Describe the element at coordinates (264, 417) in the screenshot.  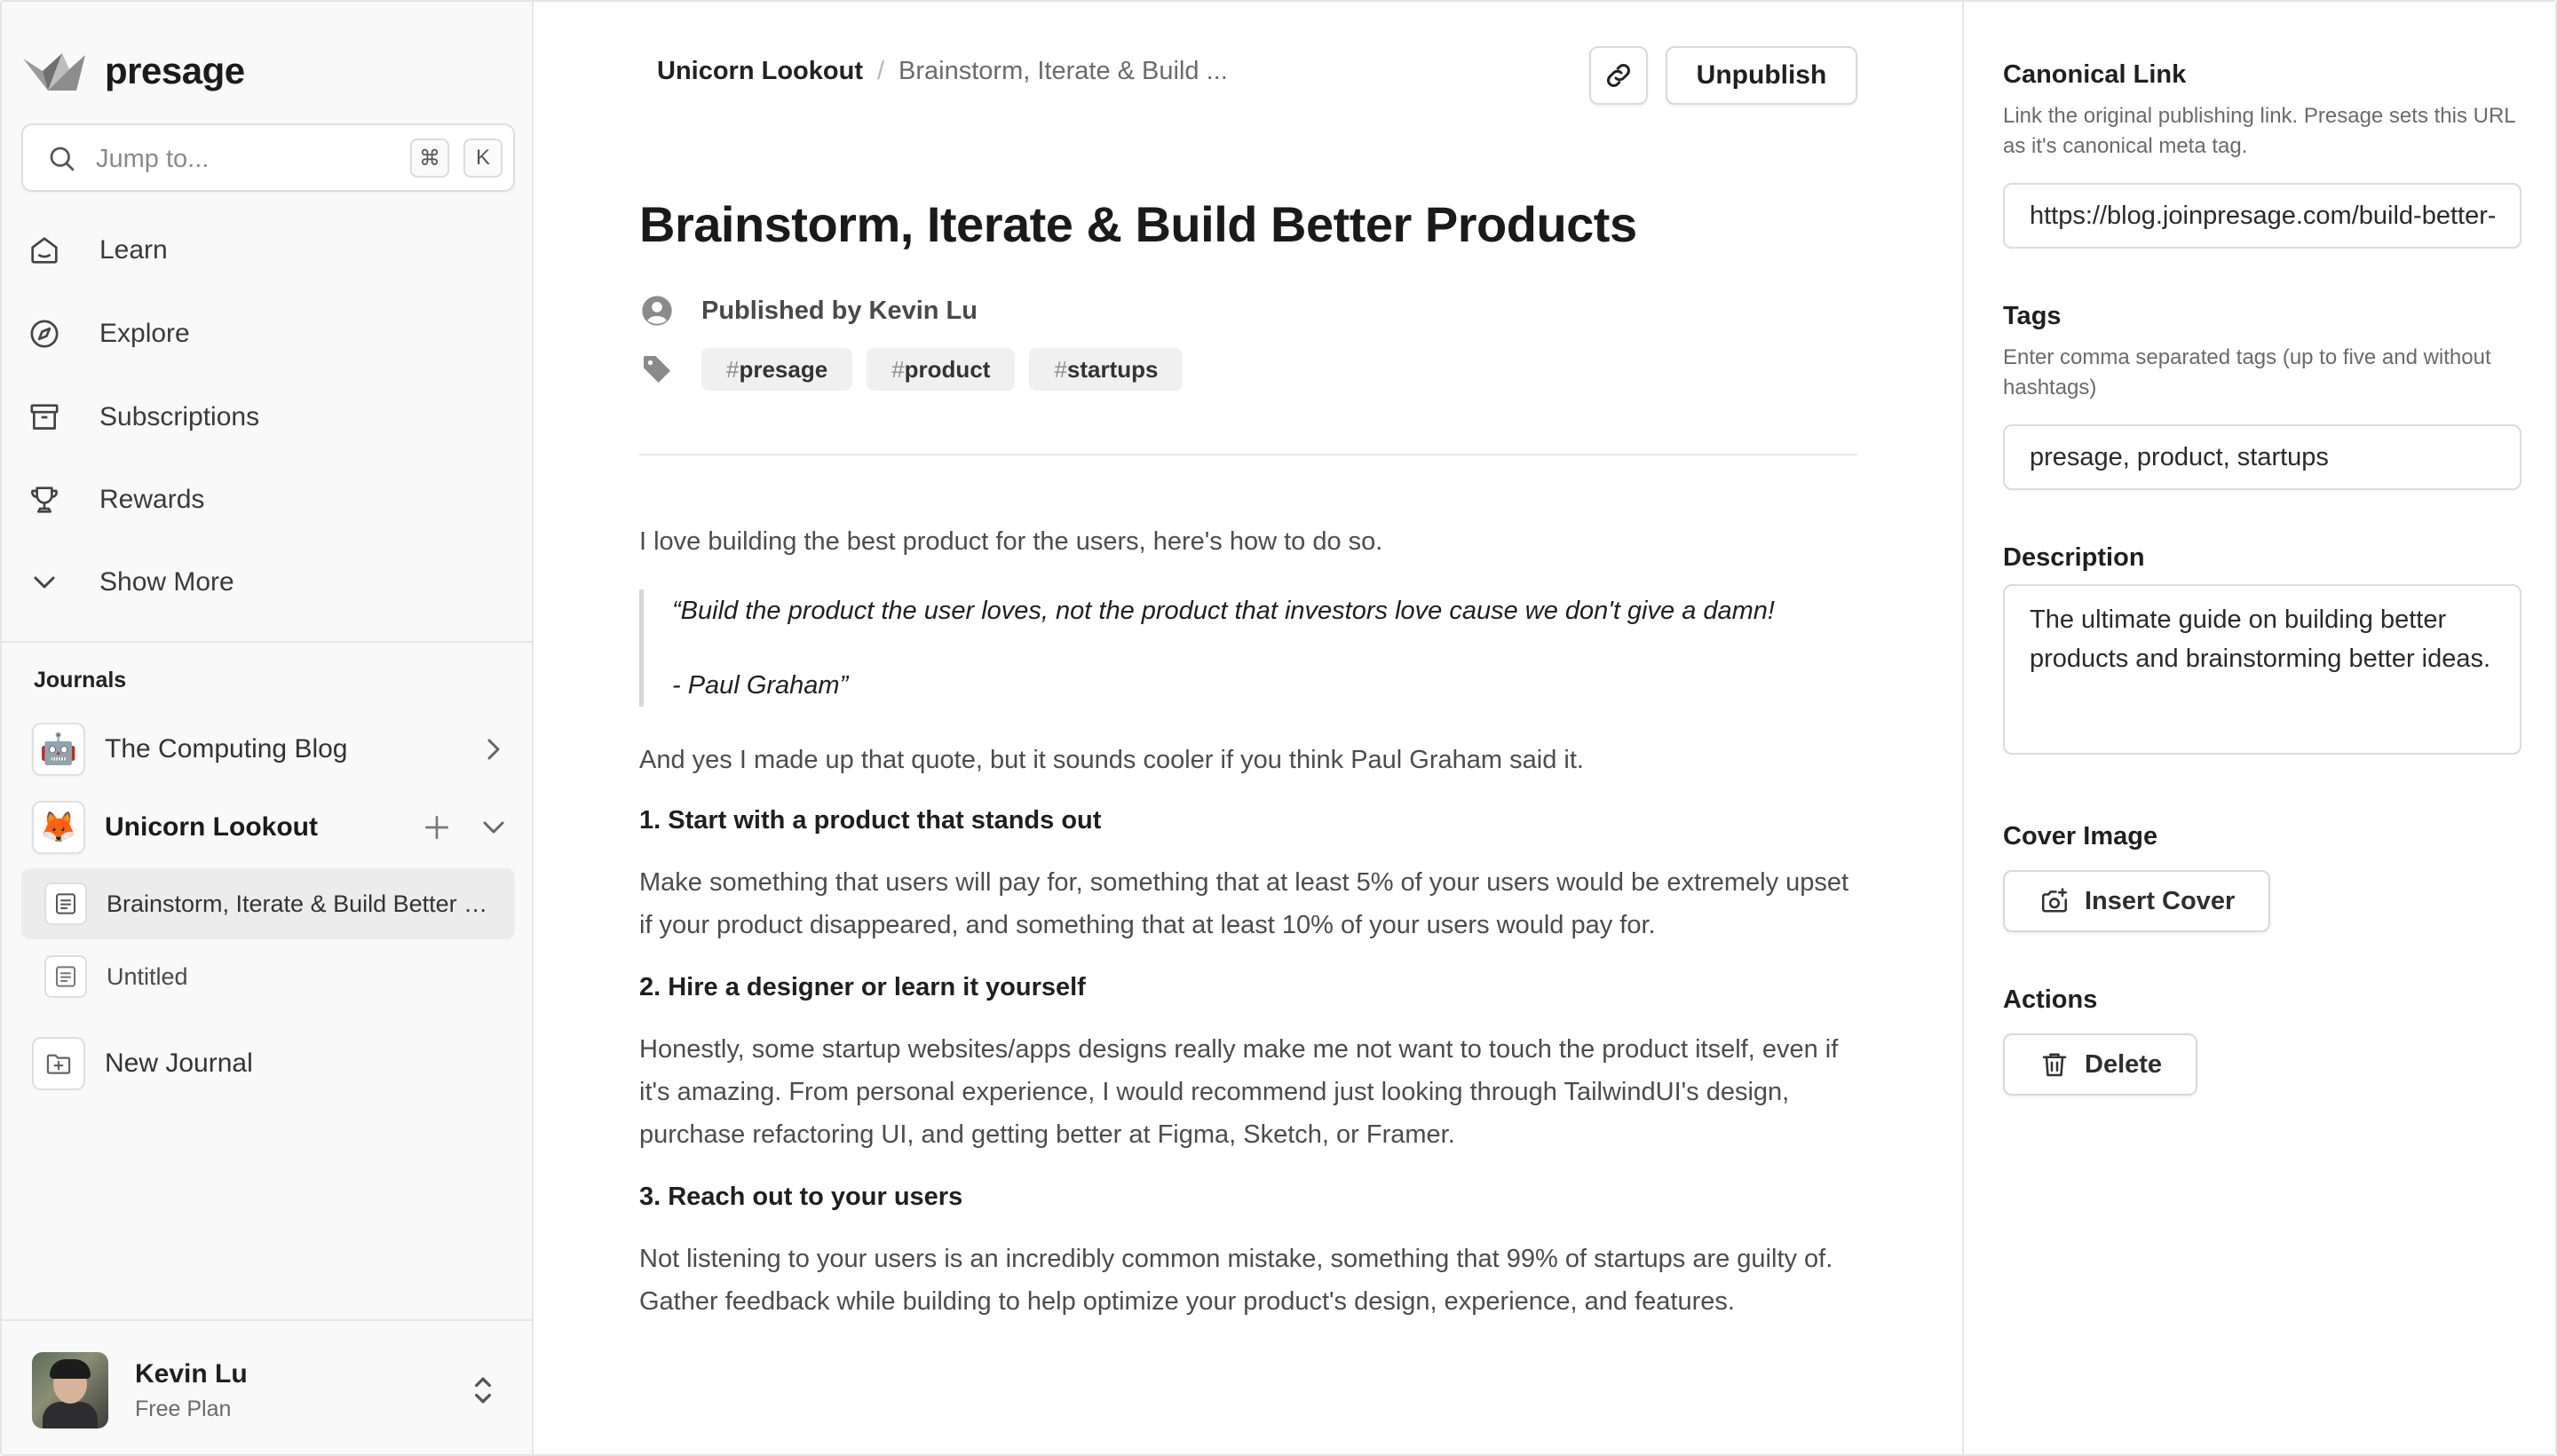
I see `nav-item-subscriptions: Subscriptions` at that location.